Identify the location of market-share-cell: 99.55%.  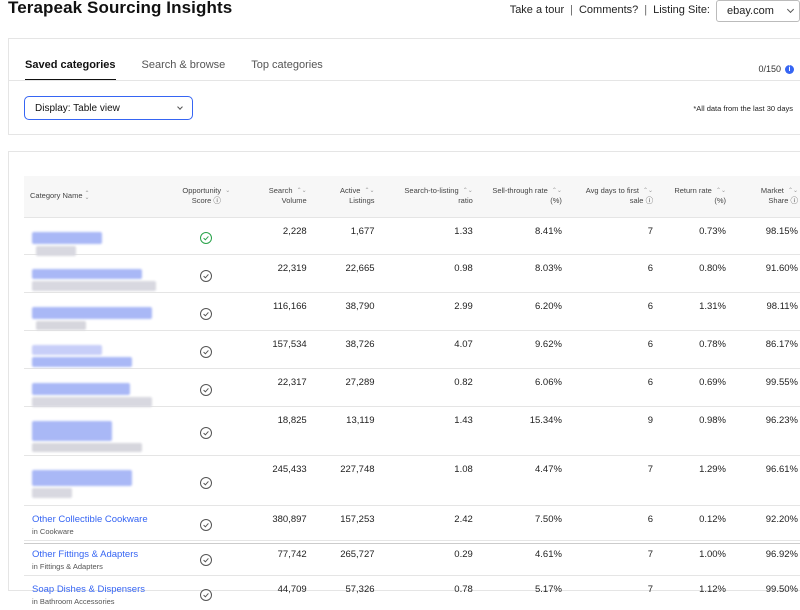
(766, 386).